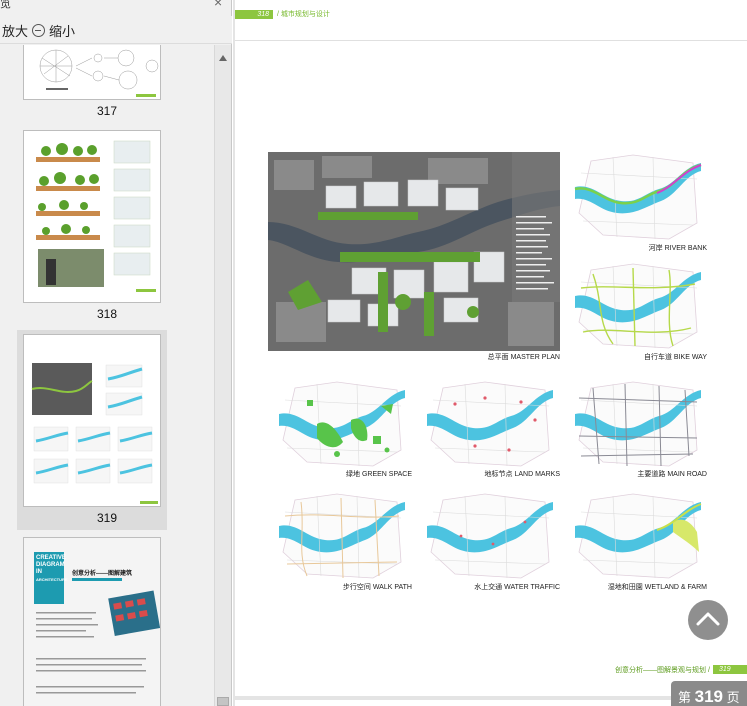  I want to click on map-water-traffic, so click(490, 536).